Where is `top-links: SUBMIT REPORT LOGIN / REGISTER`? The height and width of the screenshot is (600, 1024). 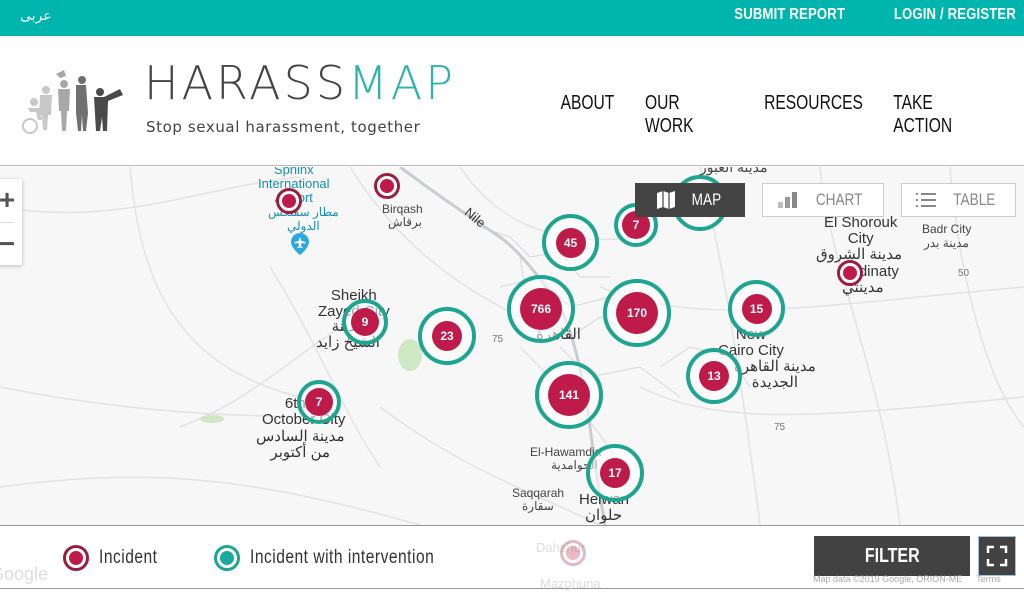
top-links: SUBMIT REPORT LOGIN / REGISTER is located at coordinates (863, 15).